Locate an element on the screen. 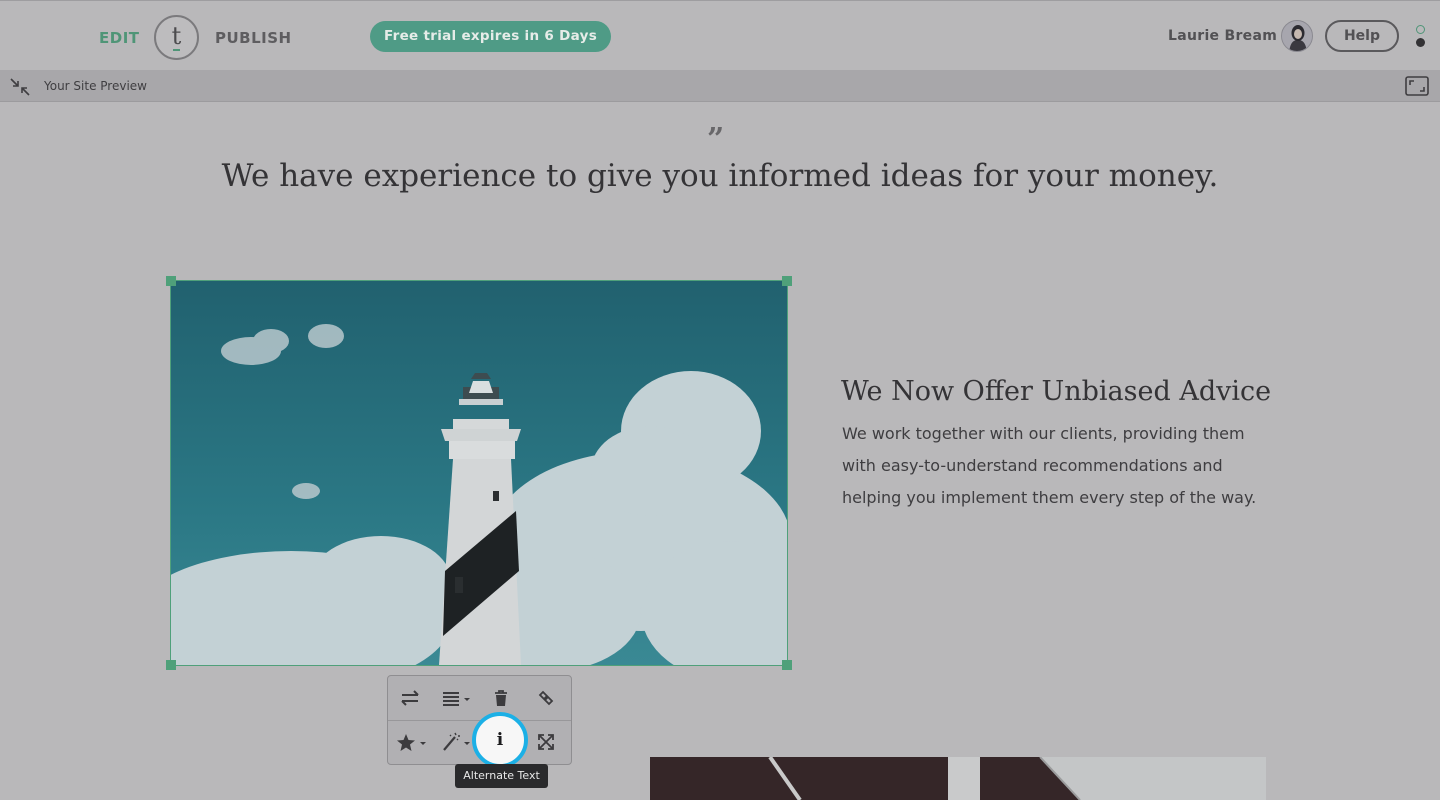 This screenshot has width=1440, height=800. quote-mark-icon: ” is located at coordinates (716, 139).